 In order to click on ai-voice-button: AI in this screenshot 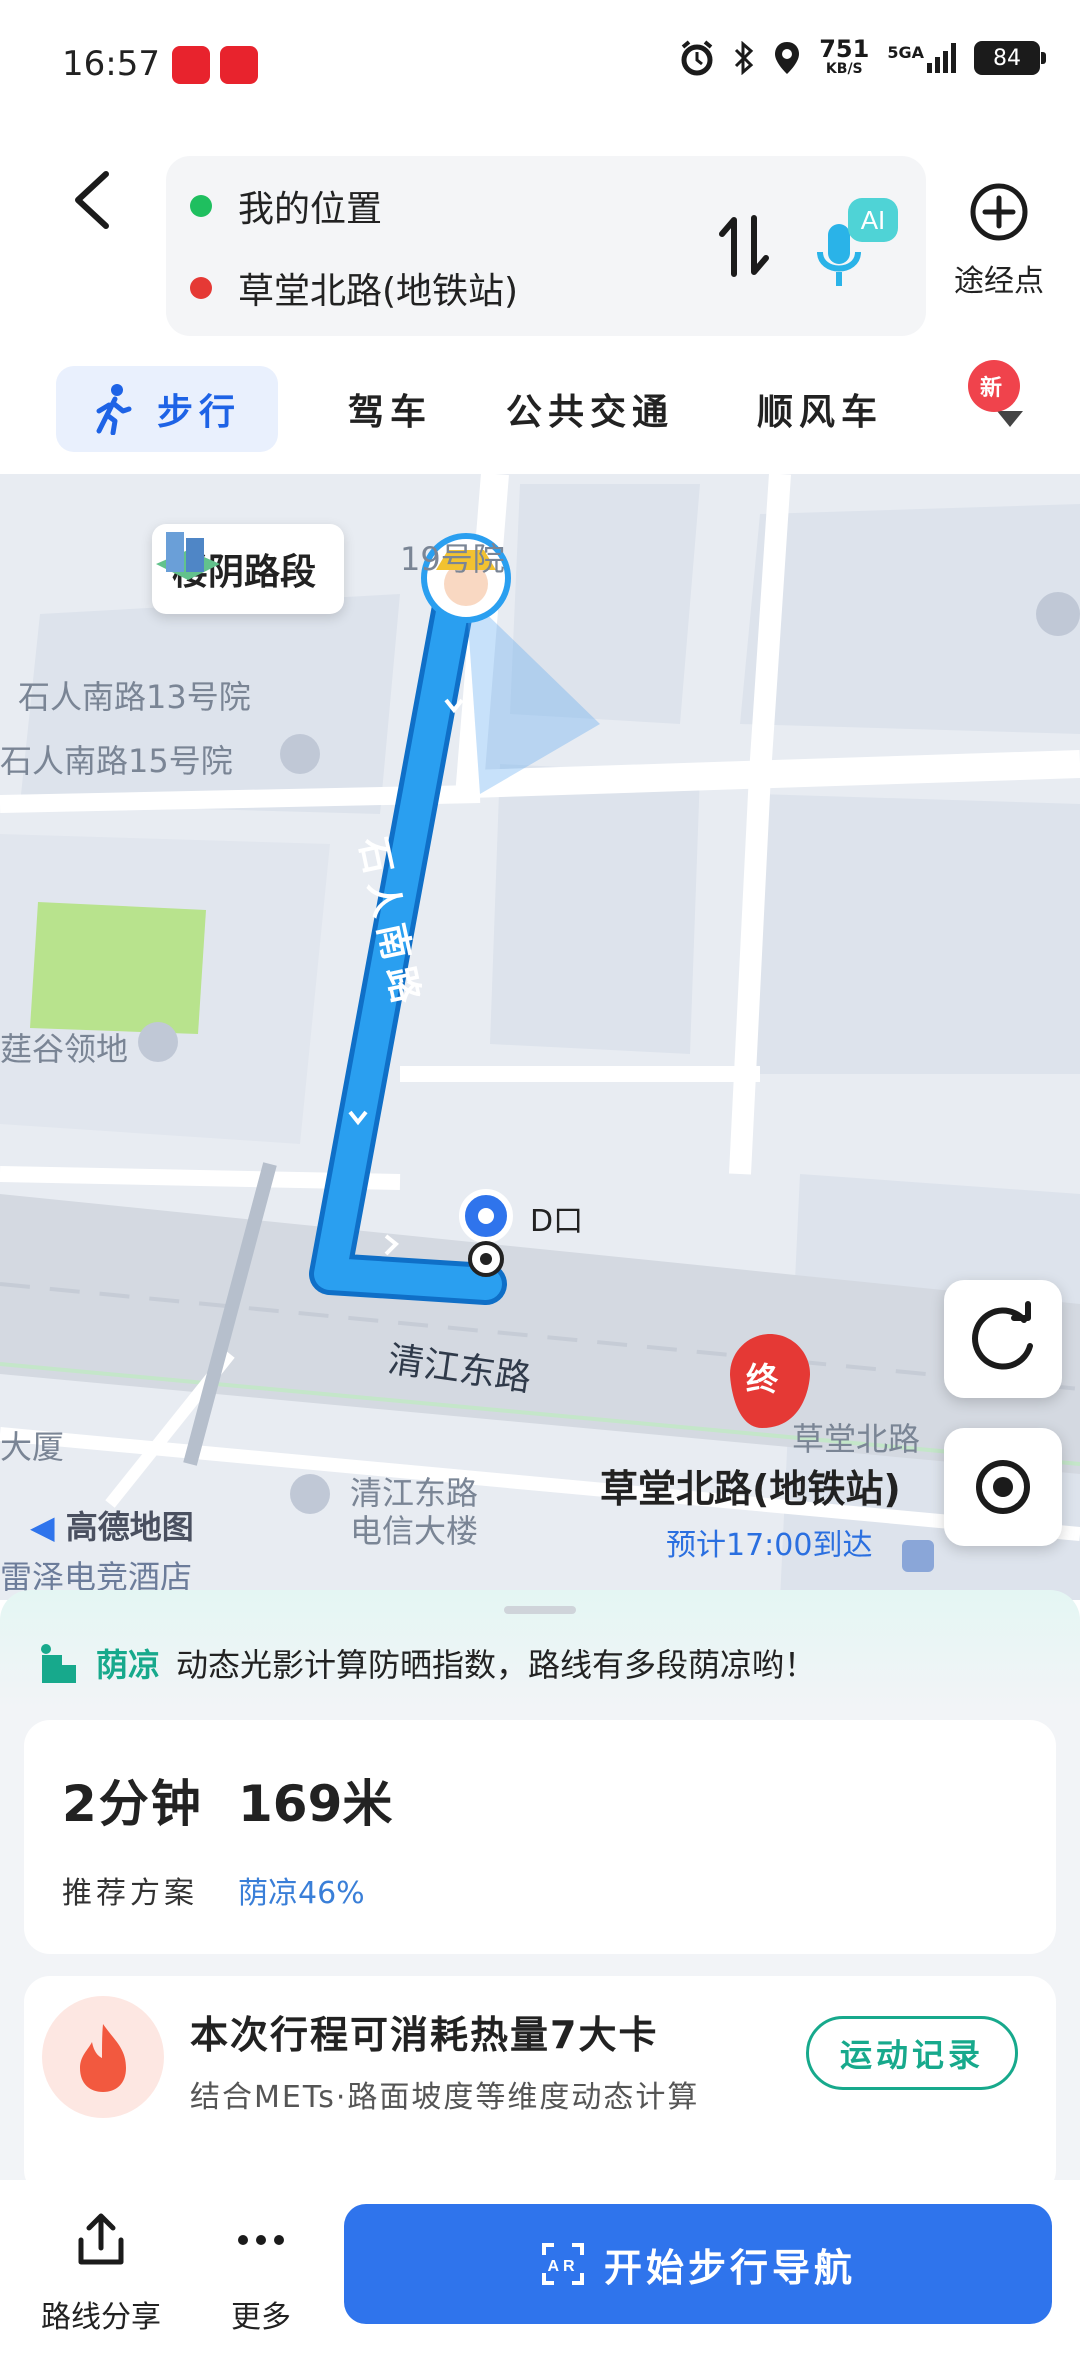, I will do `click(859, 244)`.